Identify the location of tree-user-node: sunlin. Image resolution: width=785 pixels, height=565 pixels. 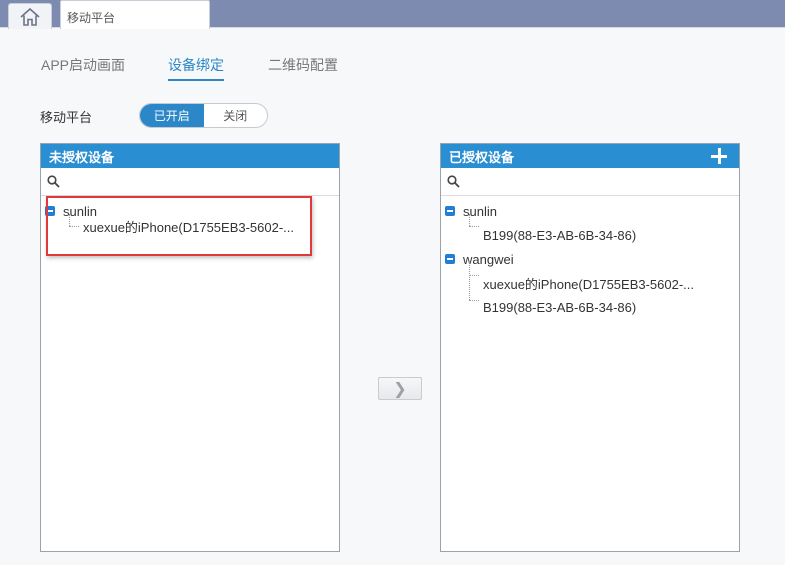
(471, 211).